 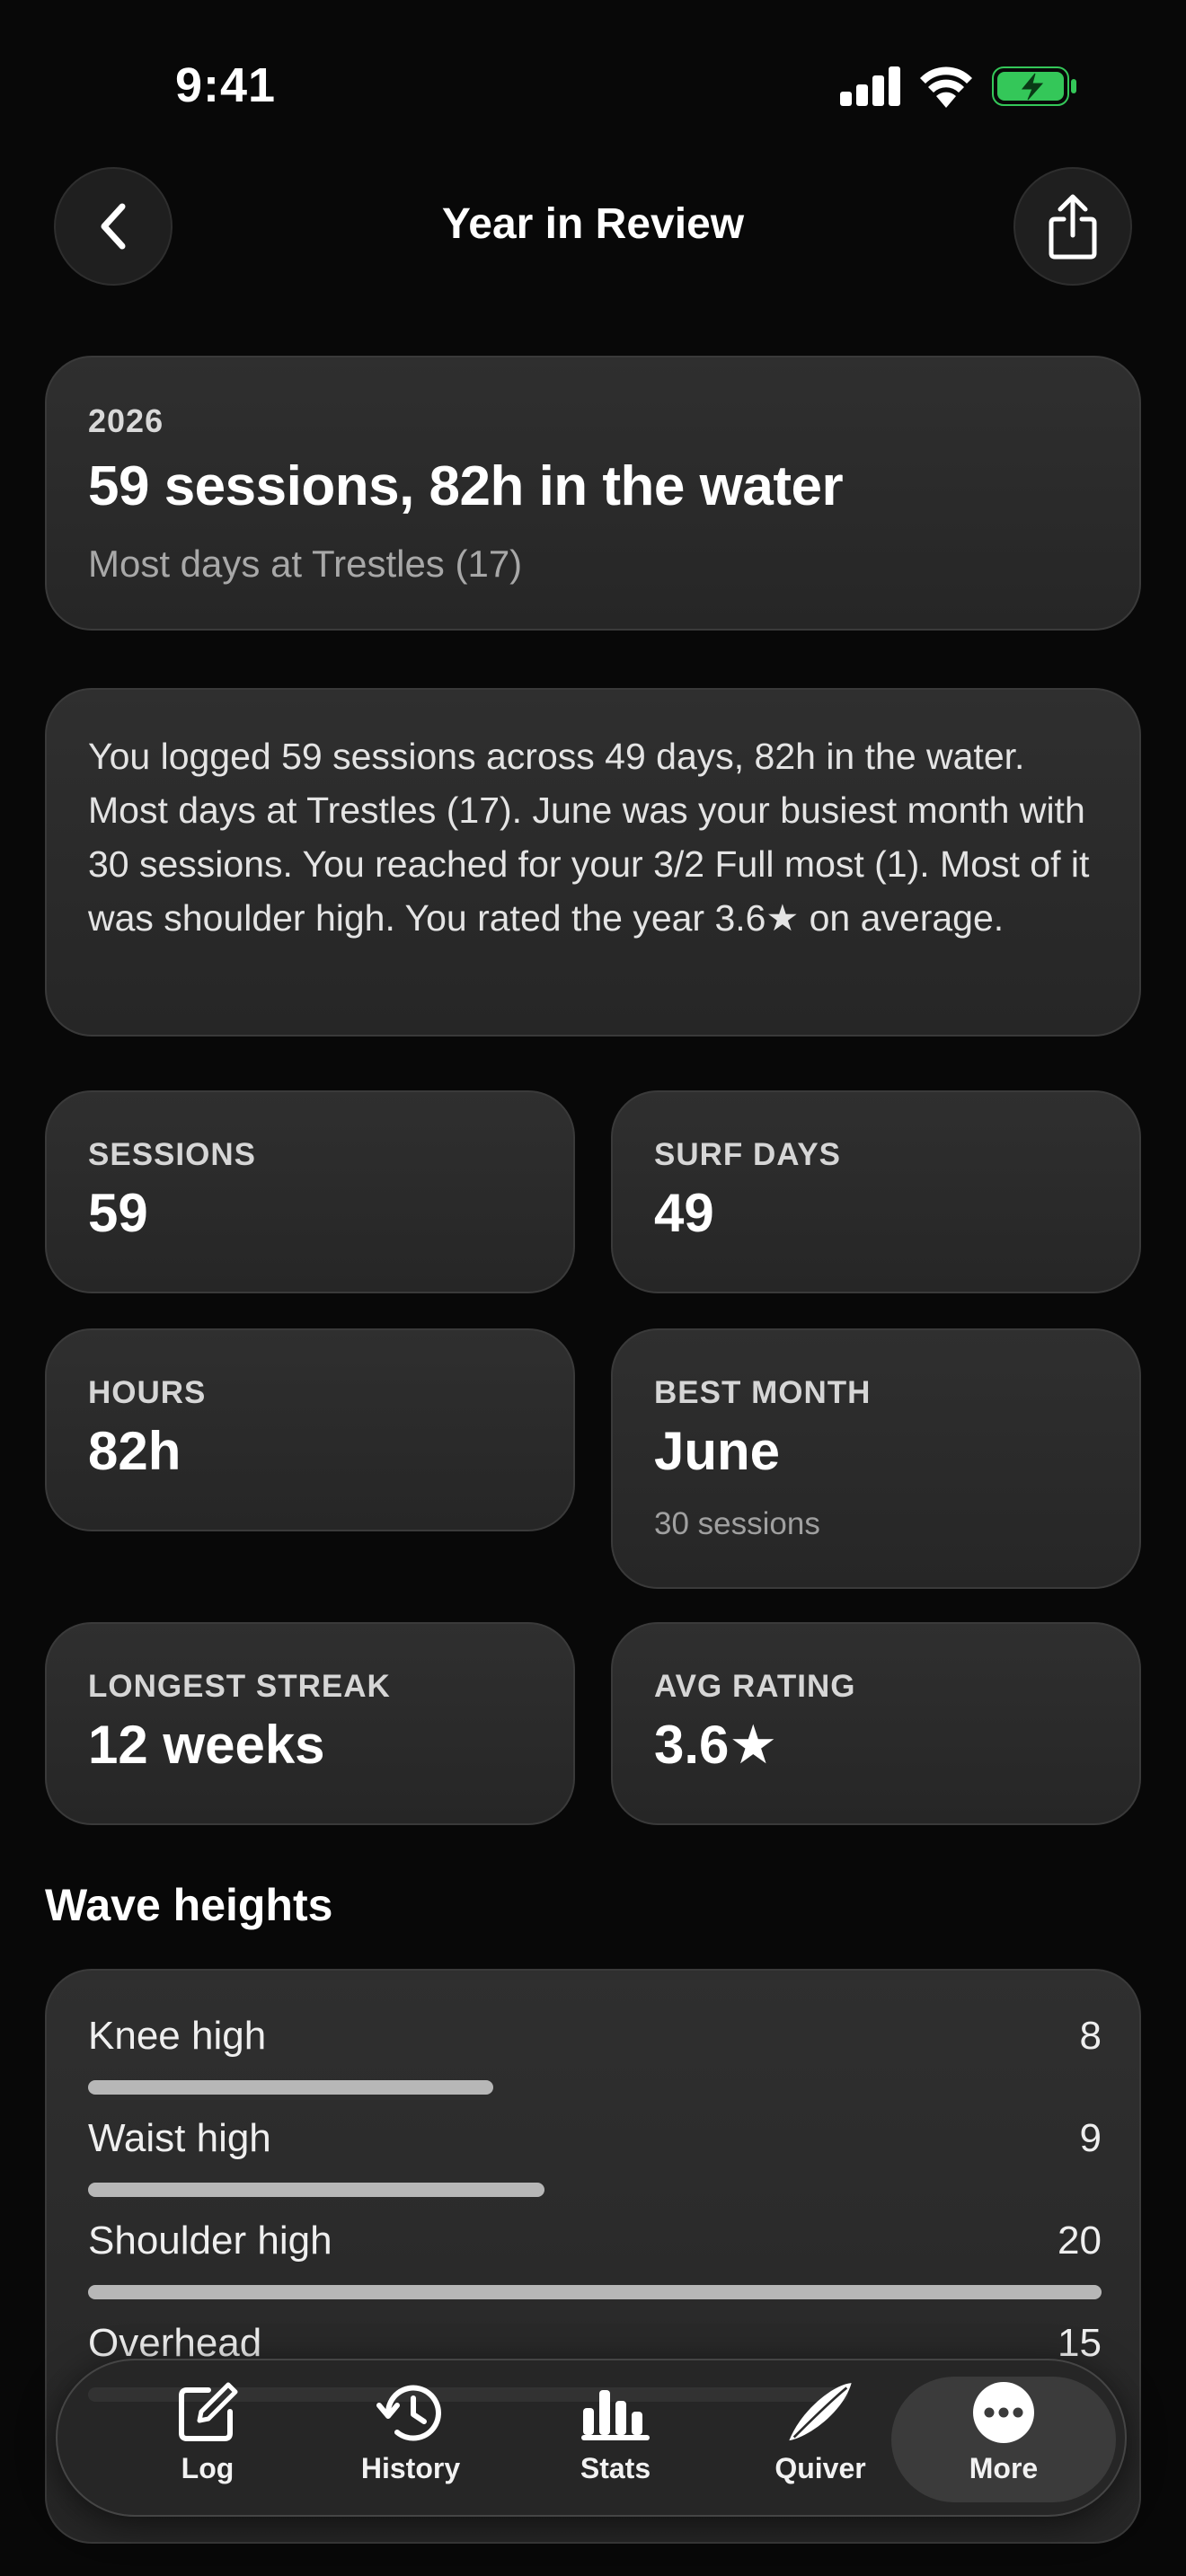 I want to click on wave-height-row: Shoulder high 20, so click(x=595, y=2270).